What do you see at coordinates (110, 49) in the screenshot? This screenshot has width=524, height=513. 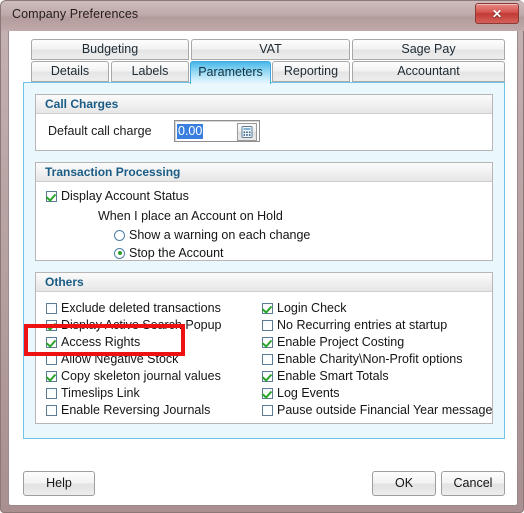 I see `tab-budgeting: Budgeting` at bounding box center [110, 49].